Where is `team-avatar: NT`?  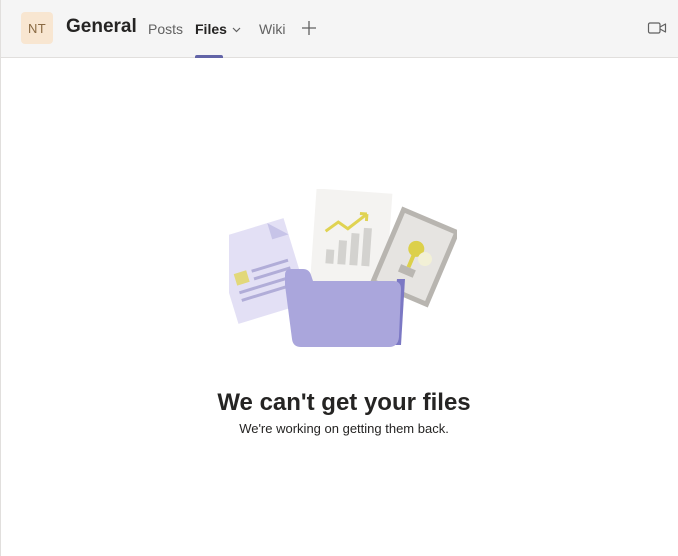 team-avatar: NT is located at coordinates (37, 28).